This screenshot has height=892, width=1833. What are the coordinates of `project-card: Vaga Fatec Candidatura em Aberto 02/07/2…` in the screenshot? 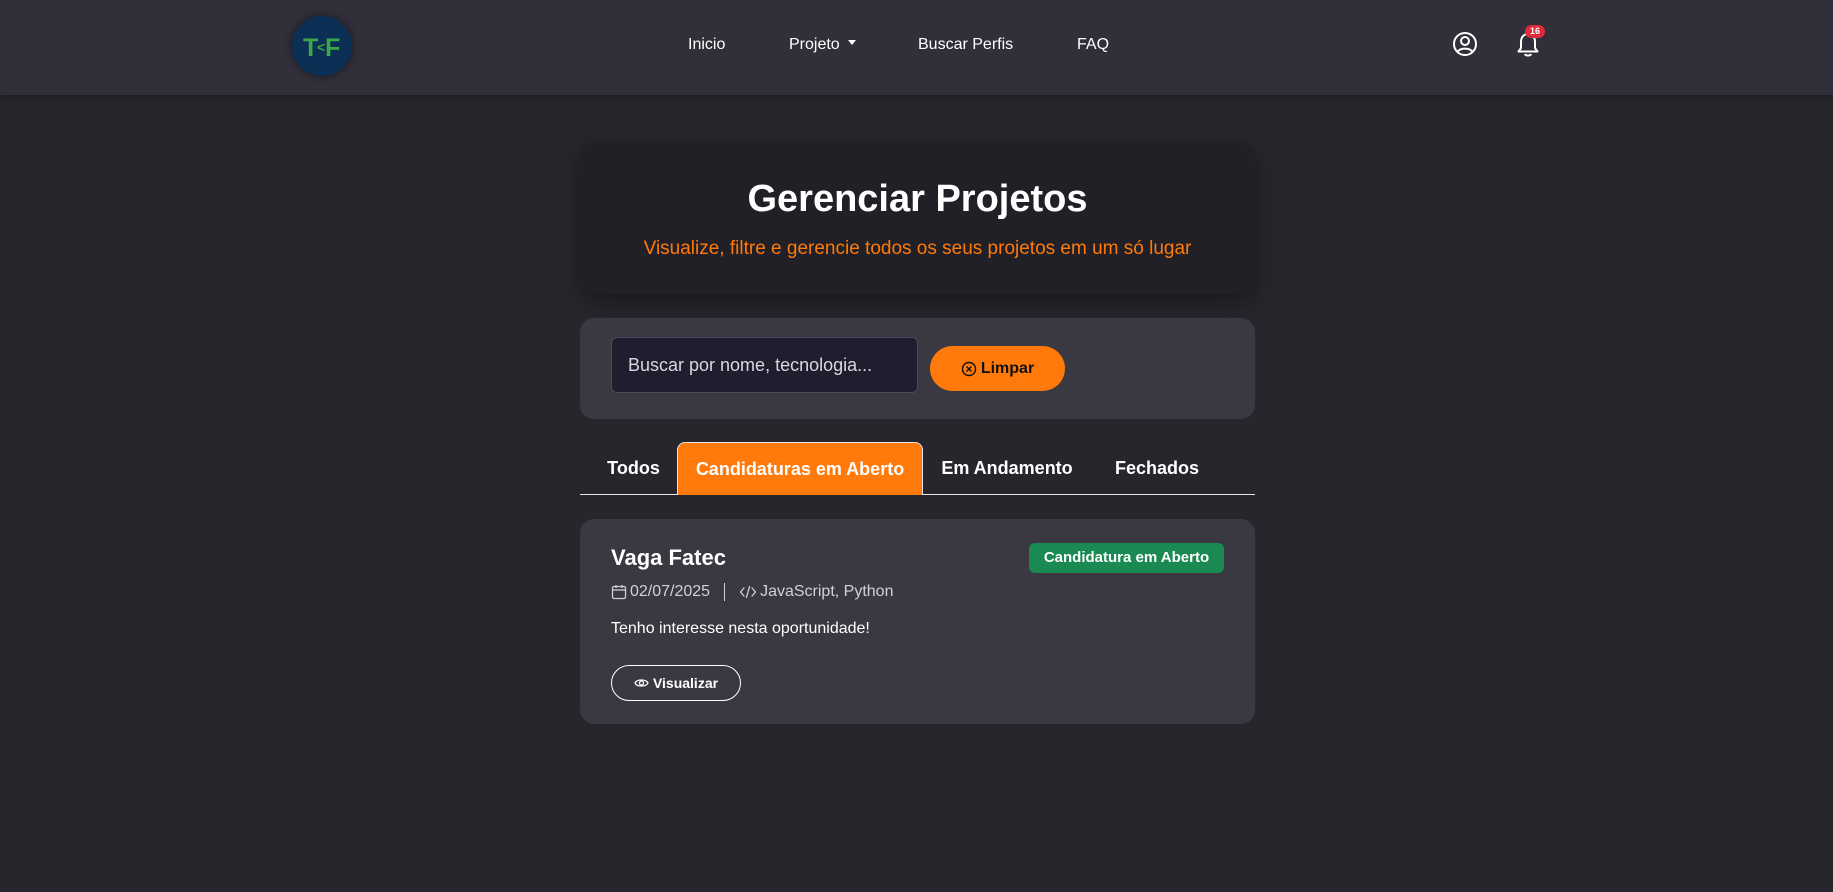 It's located at (917, 621).